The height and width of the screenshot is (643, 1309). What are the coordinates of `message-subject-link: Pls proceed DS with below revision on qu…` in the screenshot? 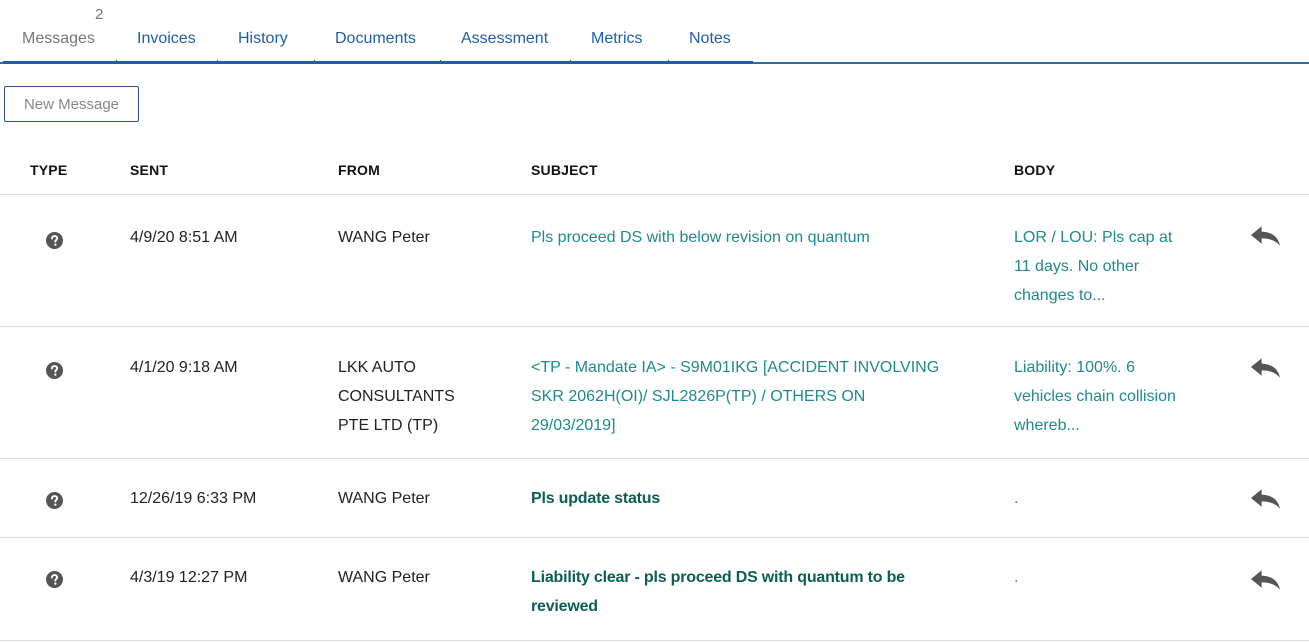 It's located at (700, 237).